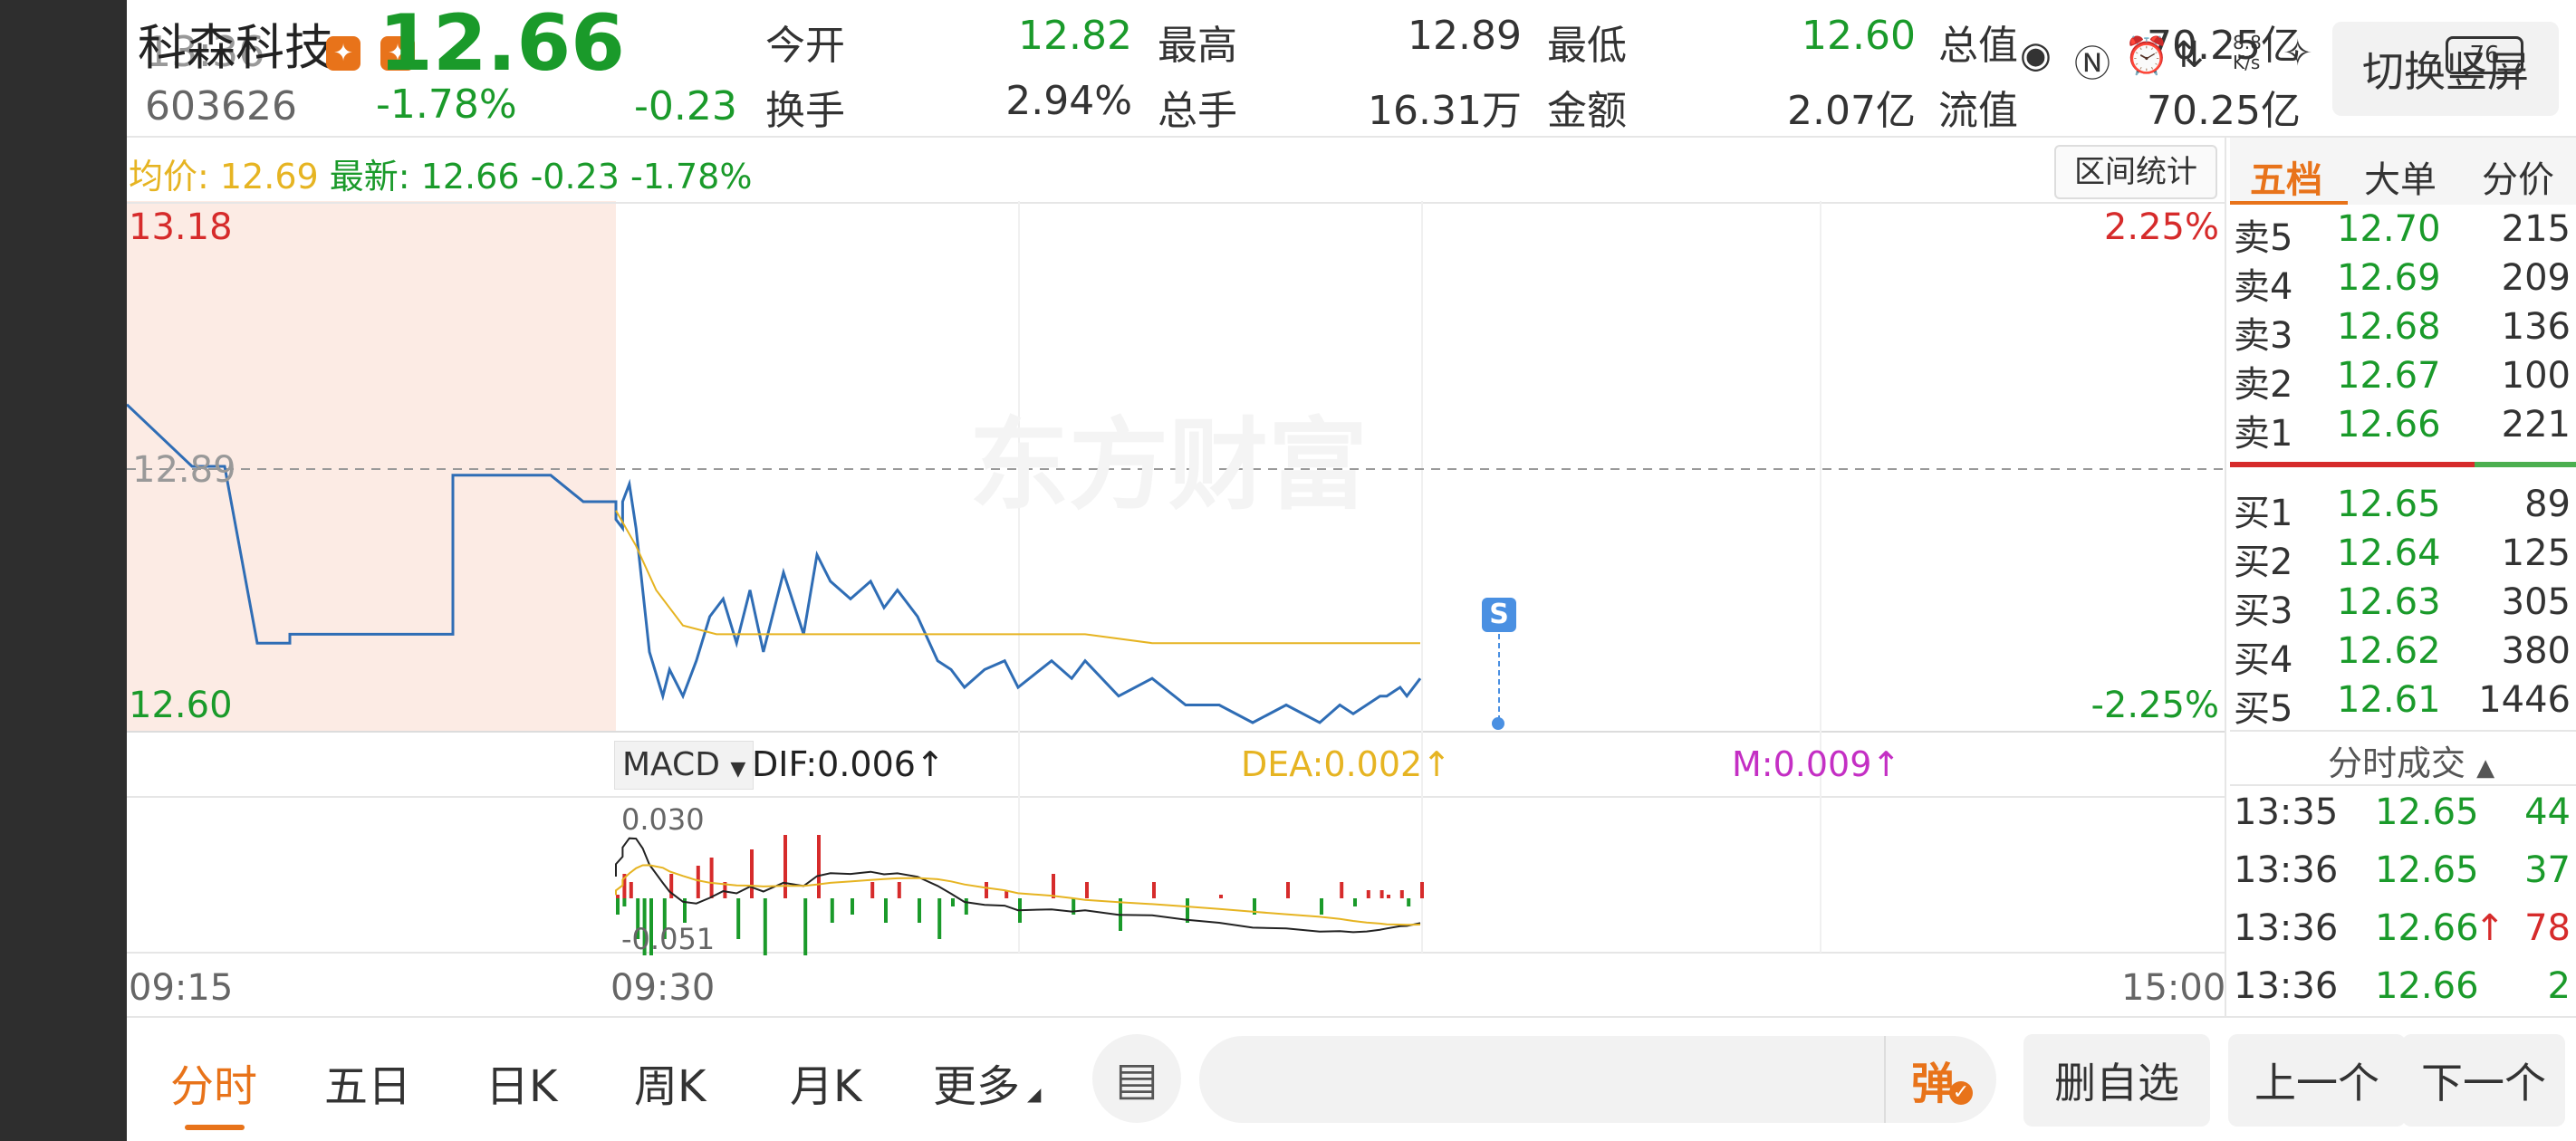  Describe the element at coordinates (2518, 176) in the screenshot. I see `orderbook-tab-pricedist: 分价` at that location.